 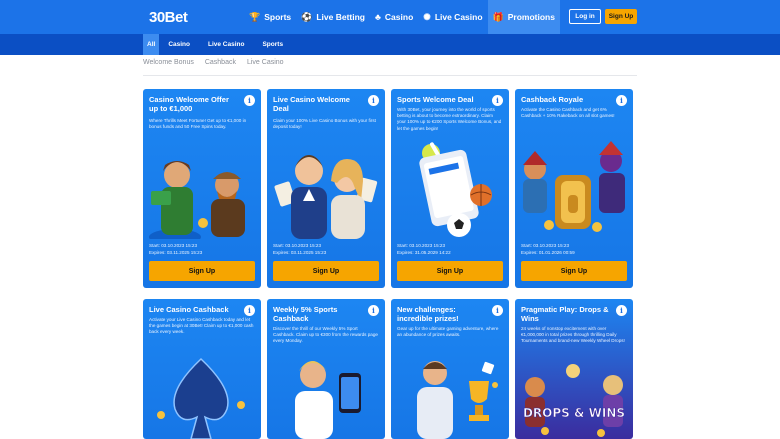 What do you see at coordinates (307, 16) in the screenshot?
I see `live-betting-icon: ⚽` at bounding box center [307, 16].